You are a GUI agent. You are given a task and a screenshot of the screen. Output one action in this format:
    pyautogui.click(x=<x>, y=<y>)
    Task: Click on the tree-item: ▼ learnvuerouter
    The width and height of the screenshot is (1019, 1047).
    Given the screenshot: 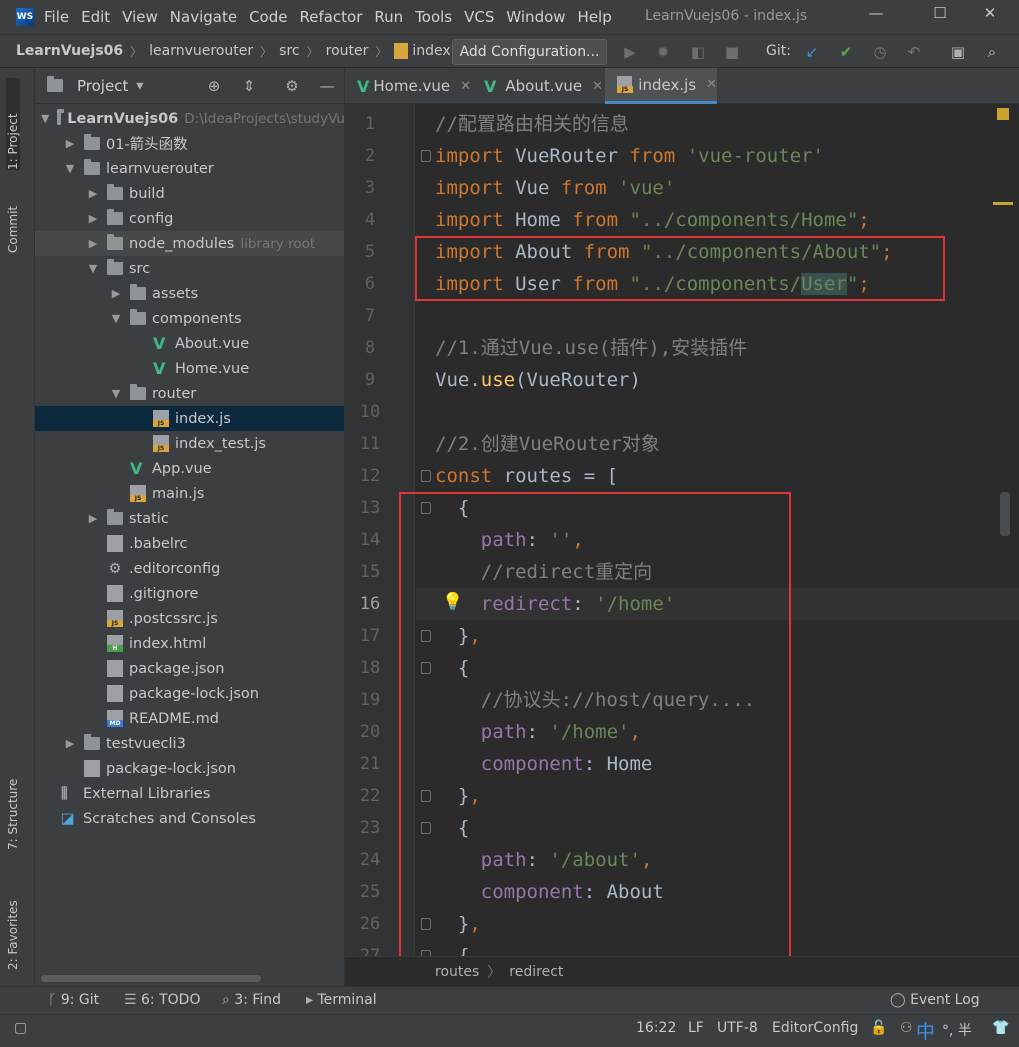 What is the action you would take?
    pyautogui.click(x=189, y=168)
    